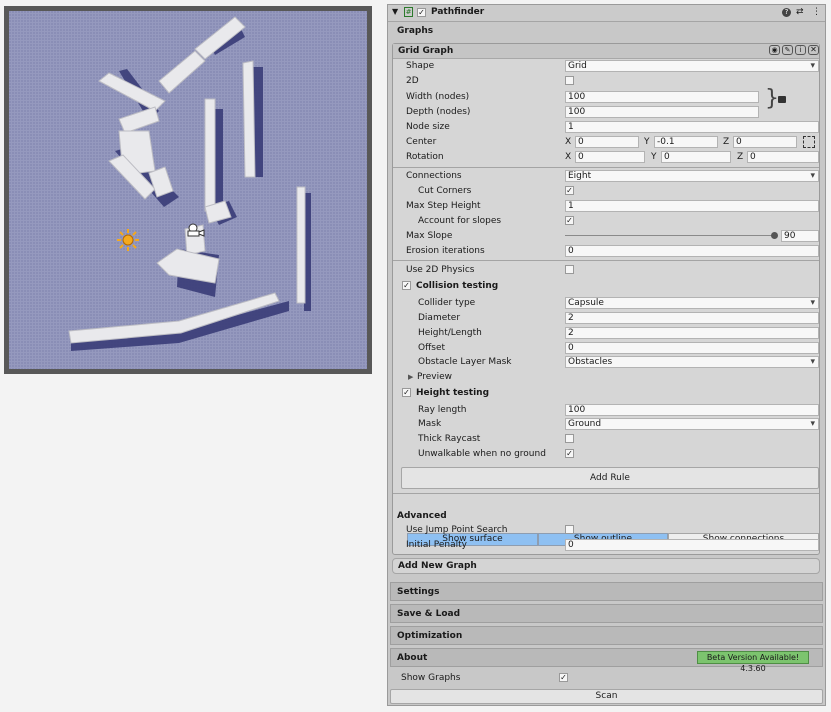 This screenshot has height=712, width=831. What do you see at coordinates (662, 97) in the screenshot?
I see `width-field: 100` at bounding box center [662, 97].